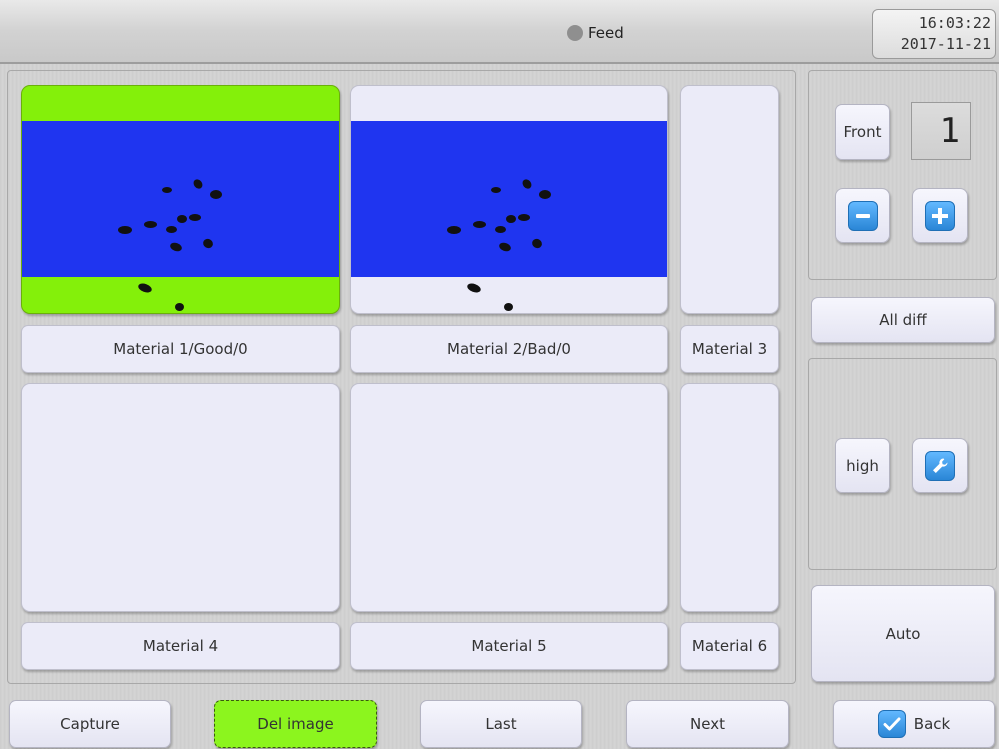 Image resolution: width=999 pixels, height=749 pixels. I want to click on material-2-sample-image, so click(509, 216).